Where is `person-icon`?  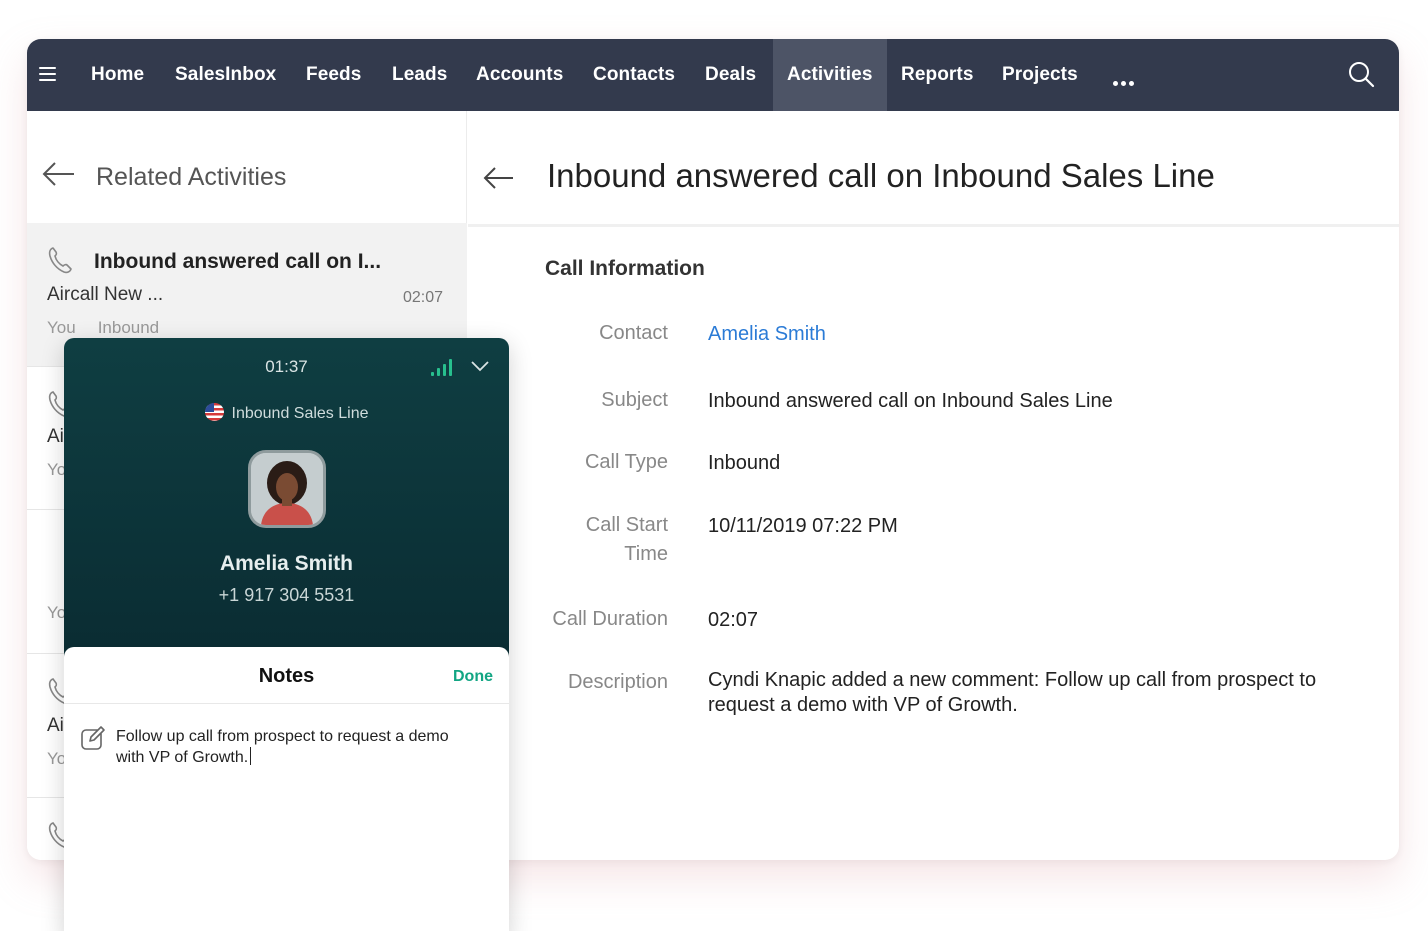 person-icon is located at coordinates (287, 489).